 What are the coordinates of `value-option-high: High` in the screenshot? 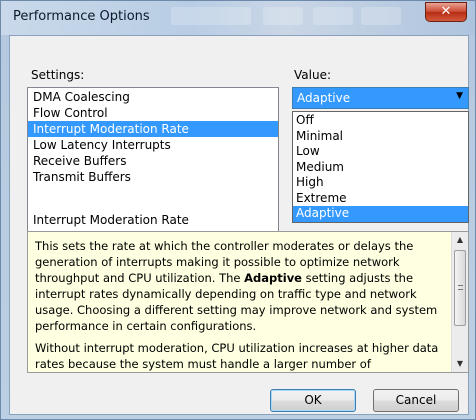 It's located at (380, 183).